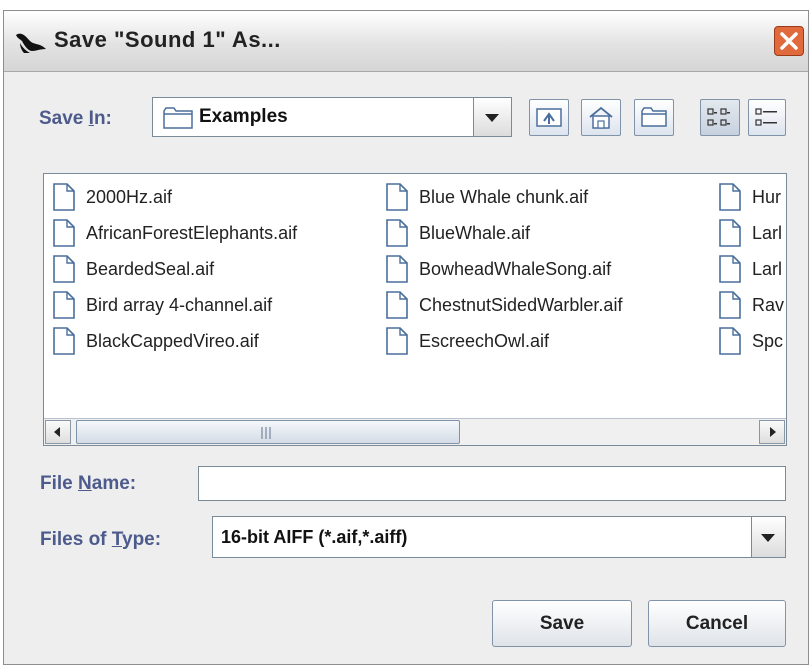 The height and width of the screenshot is (667, 809). What do you see at coordinates (332, 117) in the screenshot?
I see `save-in-combo: Examples` at bounding box center [332, 117].